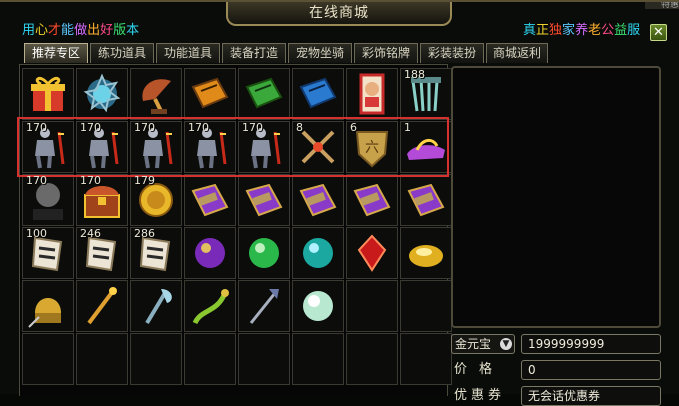 The height and width of the screenshot is (406, 679). What do you see at coordinates (56, 53) in the screenshot?
I see `tab-0: 推荐专区` at bounding box center [56, 53].